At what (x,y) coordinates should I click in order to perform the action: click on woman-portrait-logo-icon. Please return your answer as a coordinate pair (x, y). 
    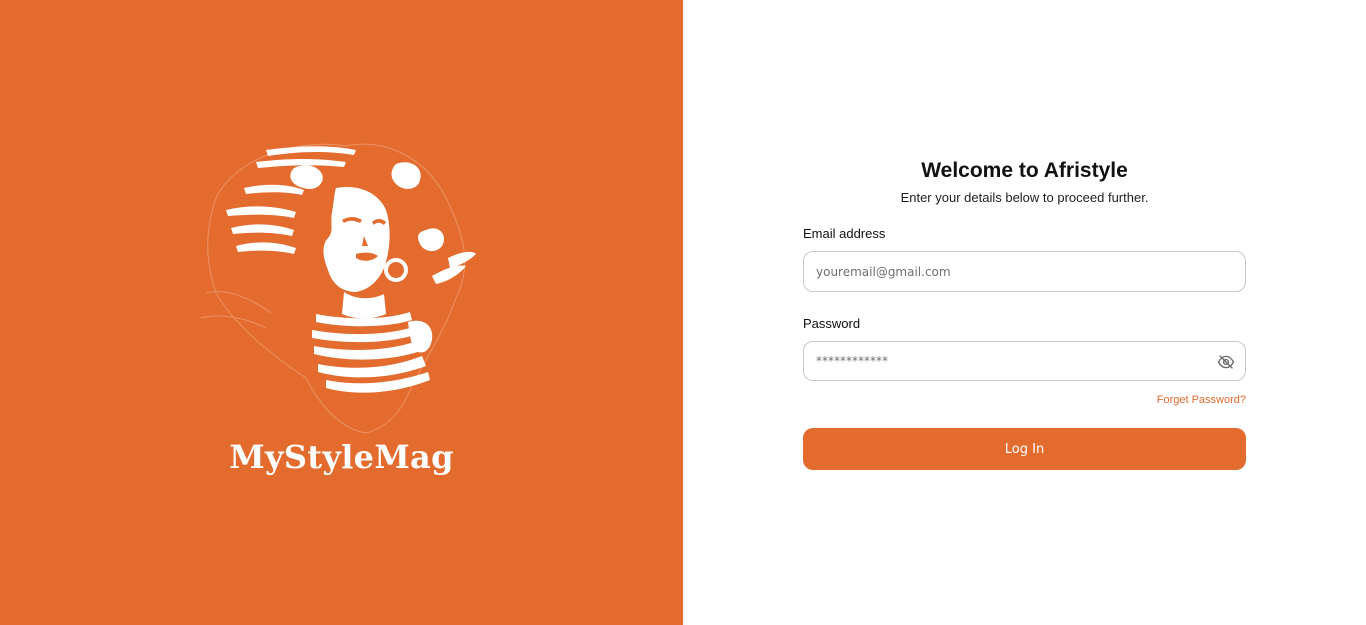
    Looking at the image, I should click on (338, 288).